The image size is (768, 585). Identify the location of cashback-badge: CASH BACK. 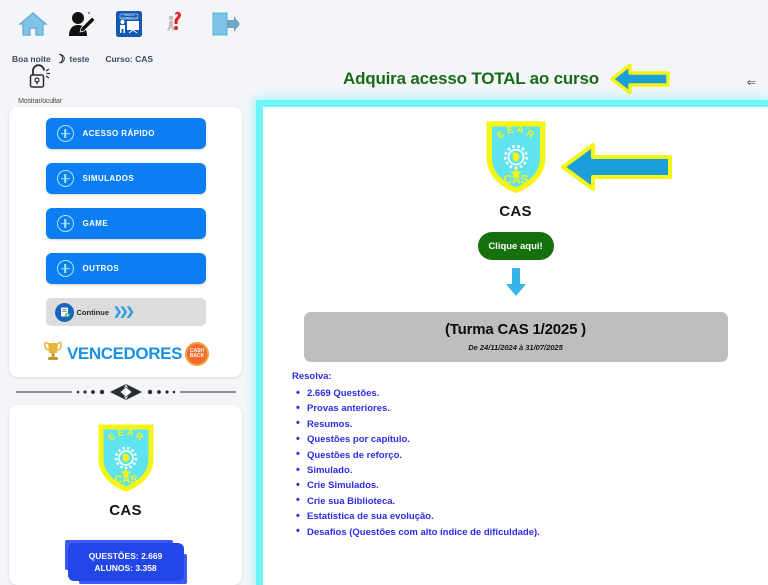
(197, 354).